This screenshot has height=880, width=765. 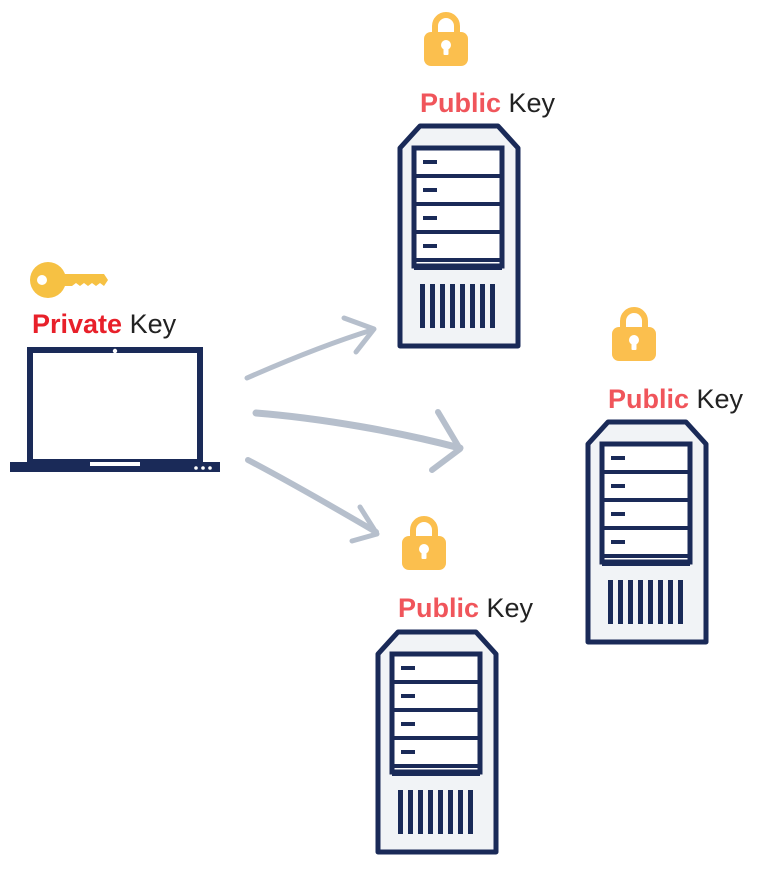 What do you see at coordinates (115, 409) in the screenshot?
I see `laptop-icon` at bounding box center [115, 409].